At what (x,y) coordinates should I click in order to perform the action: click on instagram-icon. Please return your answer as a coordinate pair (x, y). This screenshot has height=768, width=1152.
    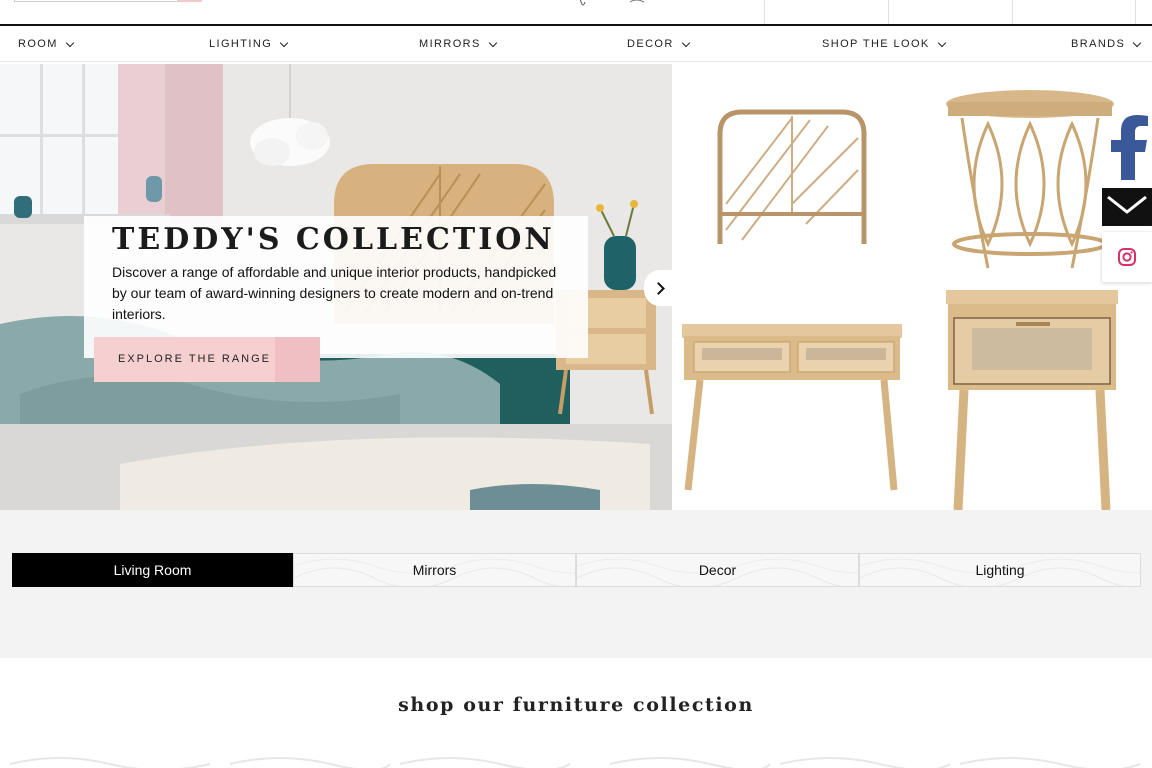
    Looking at the image, I should click on (1127, 257).